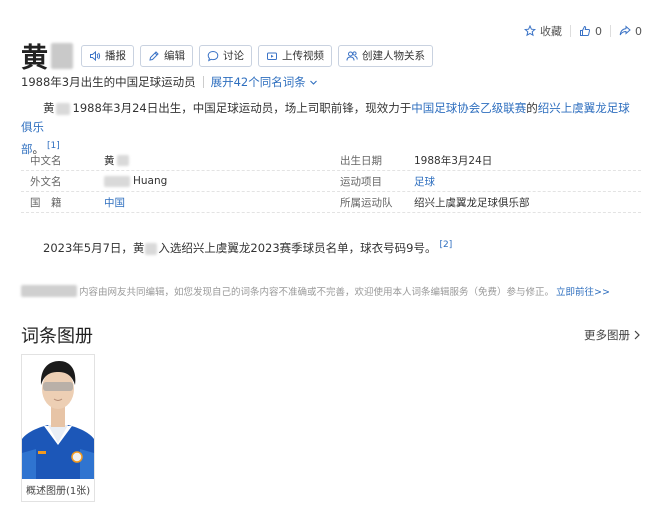 The height and width of the screenshot is (517, 660). I want to click on info-row: 国 籍 中国 所属运动队 绍兴上虞翼龙足球俱乐部, so click(331, 202).